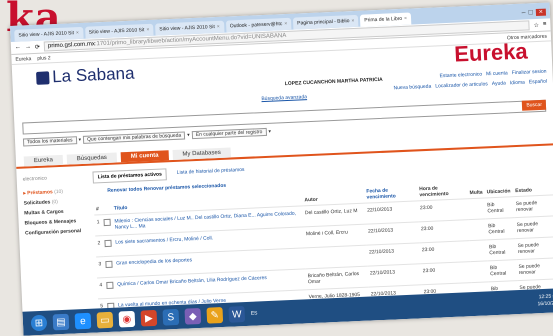  Describe the element at coordinates (237, 314) in the screenshot. I see `word-icon: W` at that location.